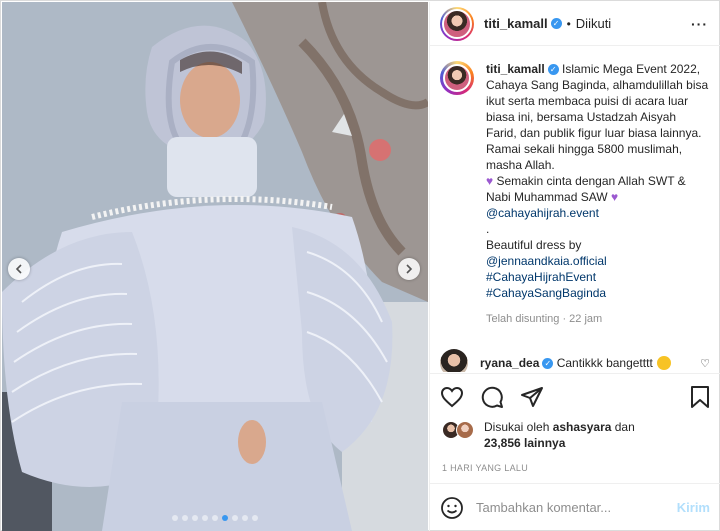 This screenshot has height=531, width=720. I want to click on caption-avatar, so click(457, 78).